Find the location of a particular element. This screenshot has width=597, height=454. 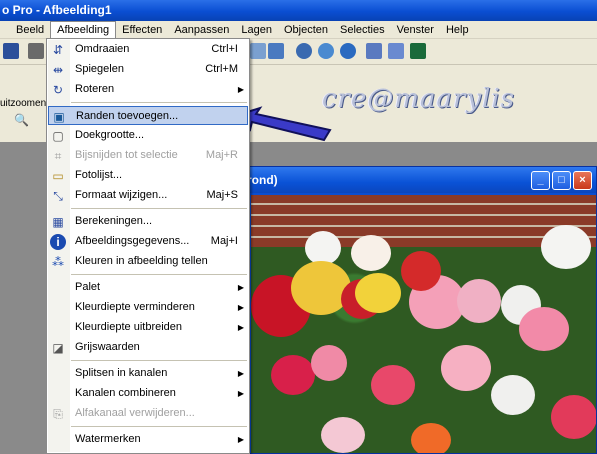

count-colors-icon: ⁂ is located at coordinates (58, 262).